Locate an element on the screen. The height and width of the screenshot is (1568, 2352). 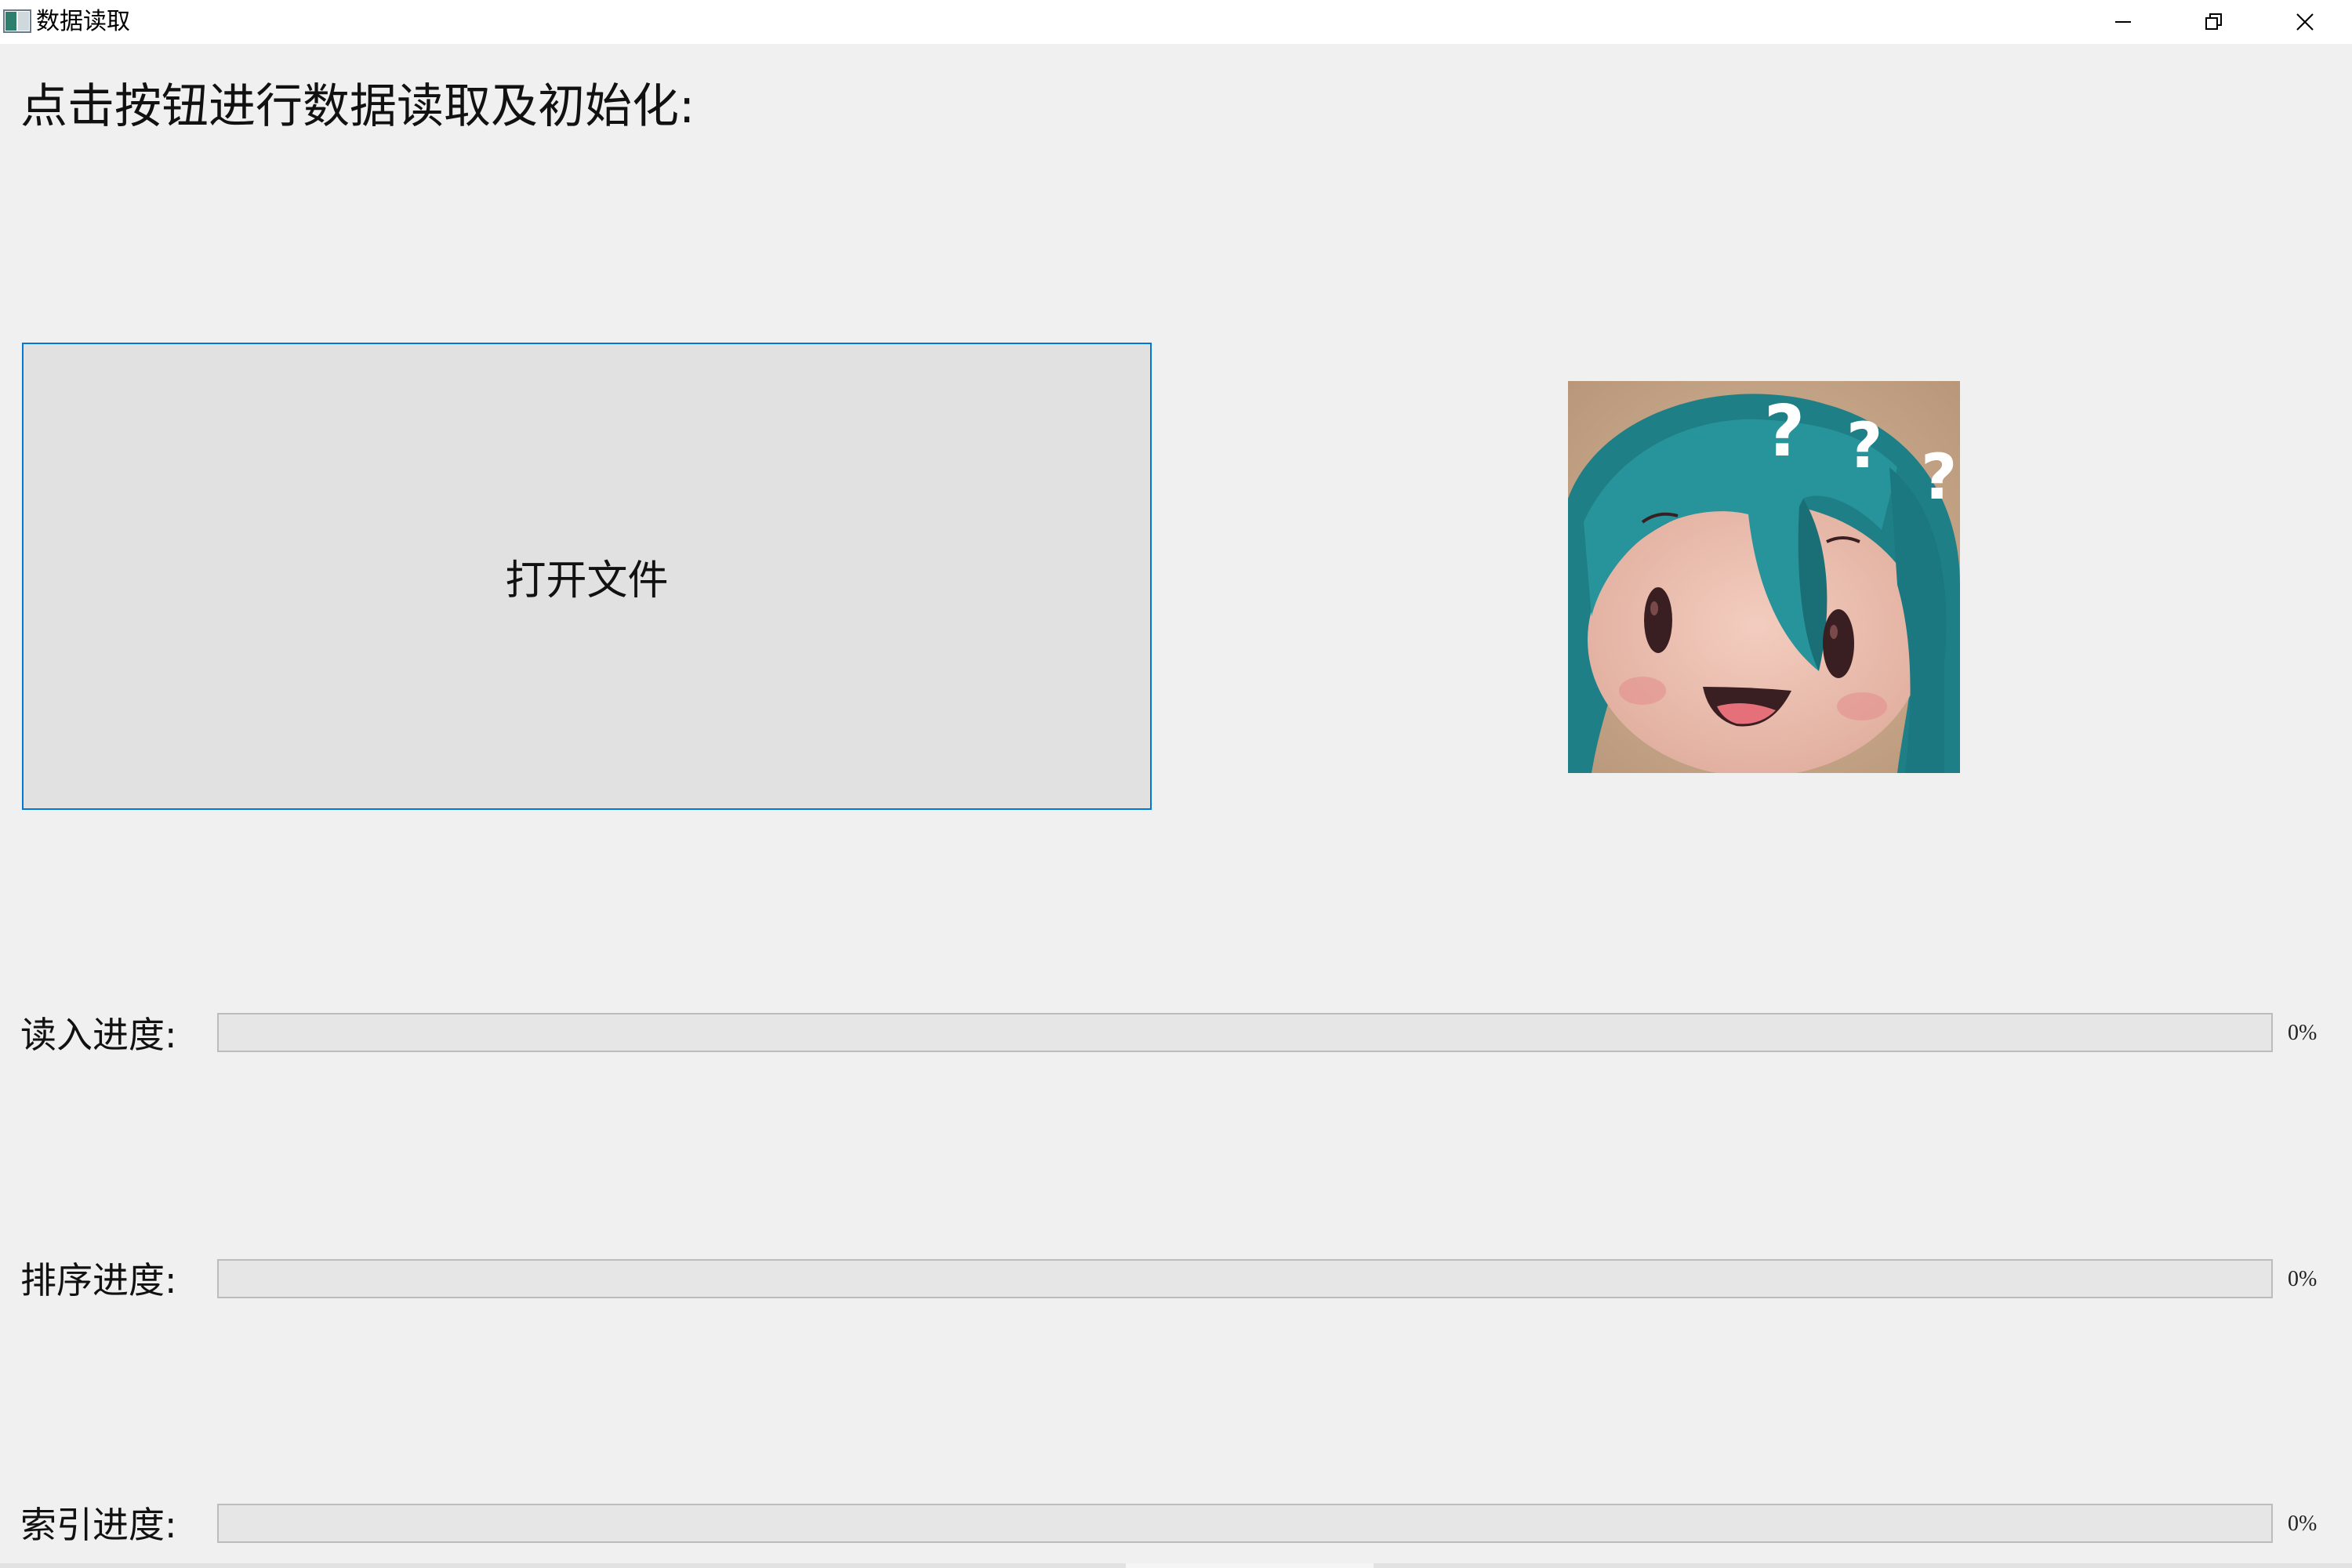
index-progress-percent: 0% is located at coordinates (2303, 1524).